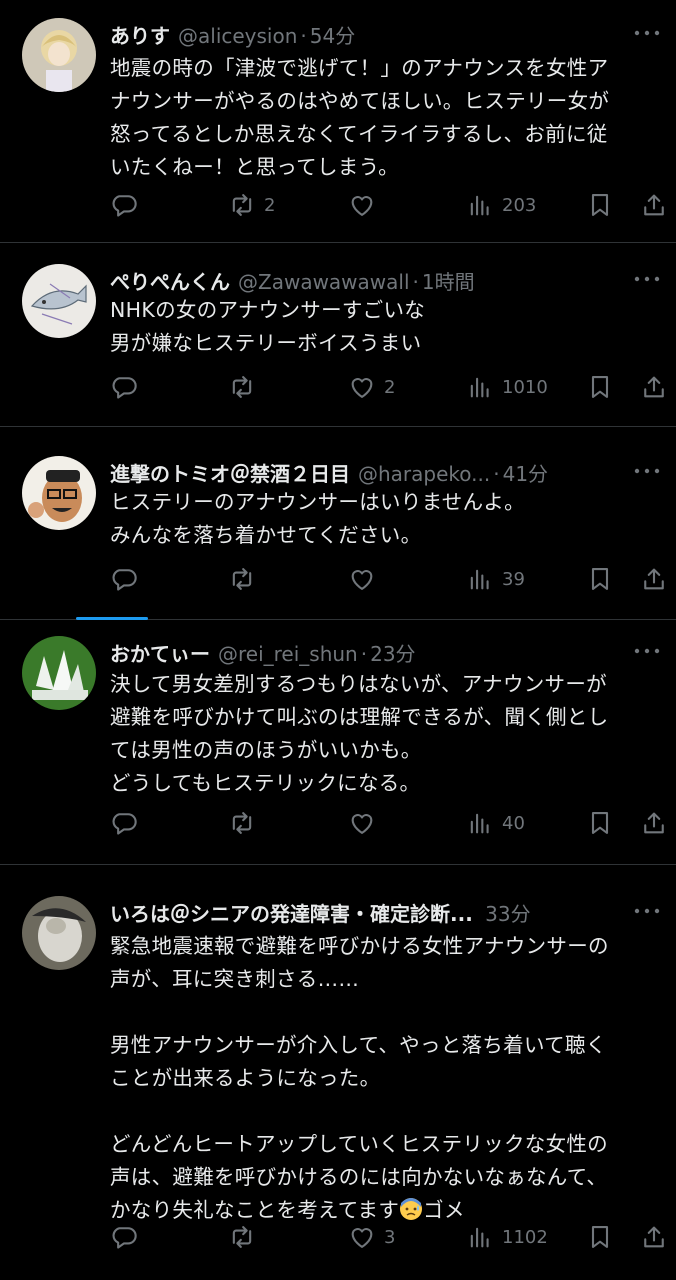 This screenshot has height=1280, width=676. What do you see at coordinates (513, 823) in the screenshot?
I see `view-count: 40` at bounding box center [513, 823].